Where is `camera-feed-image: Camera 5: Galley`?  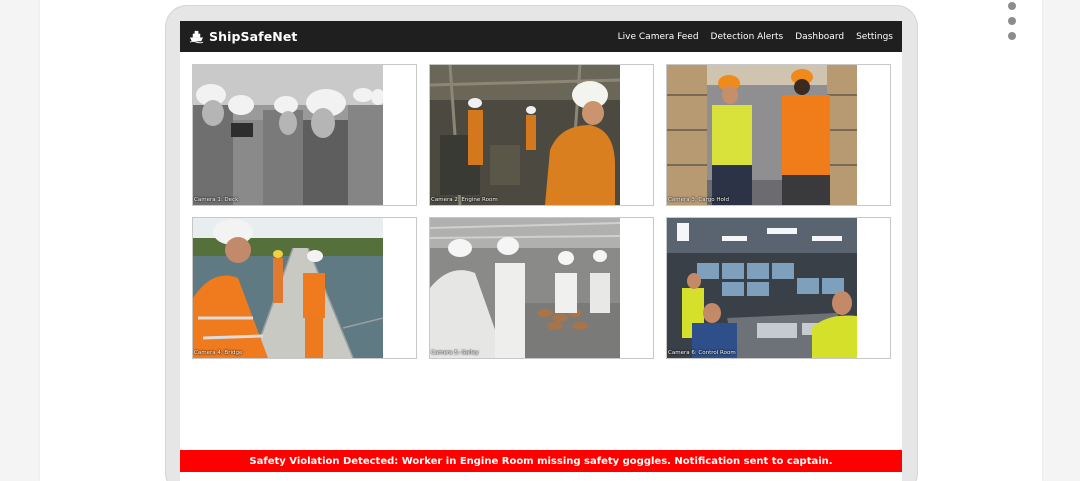
camera-feed-image: Camera 5: Galley is located at coordinates (525, 288).